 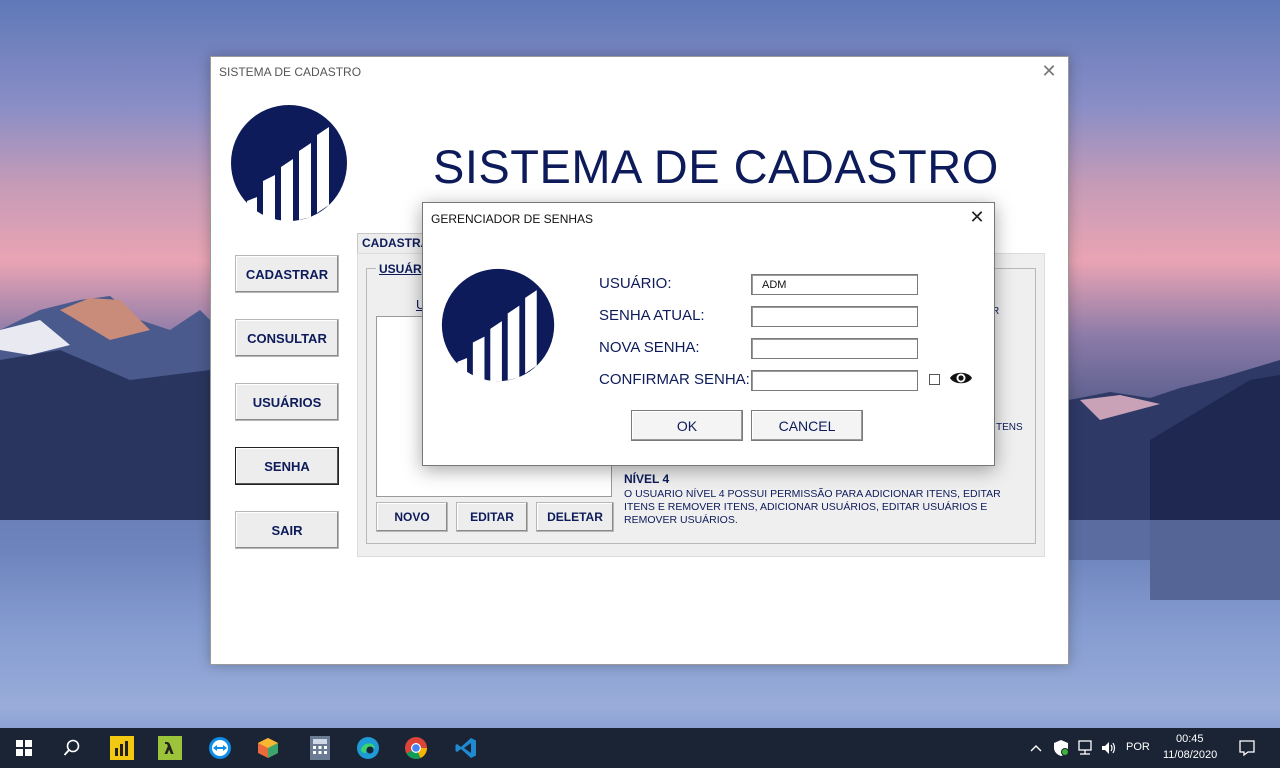 I want to click on page-heading: SISTEMA DE CADASTRO, so click(x=716, y=166).